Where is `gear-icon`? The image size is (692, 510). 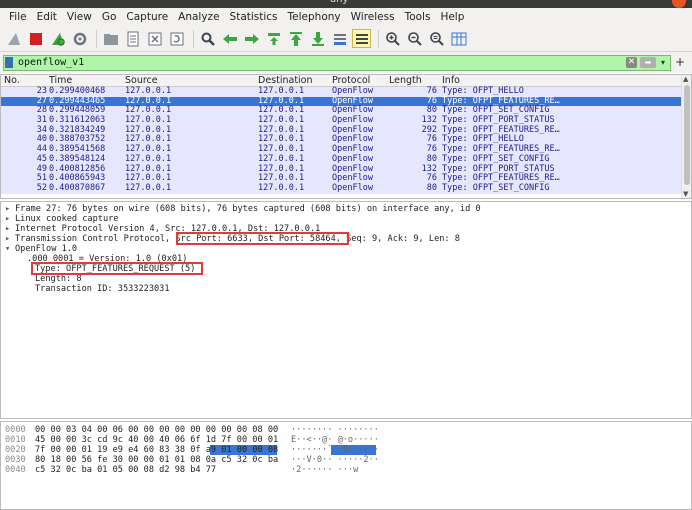
gear-icon is located at coordinates (79, 38).